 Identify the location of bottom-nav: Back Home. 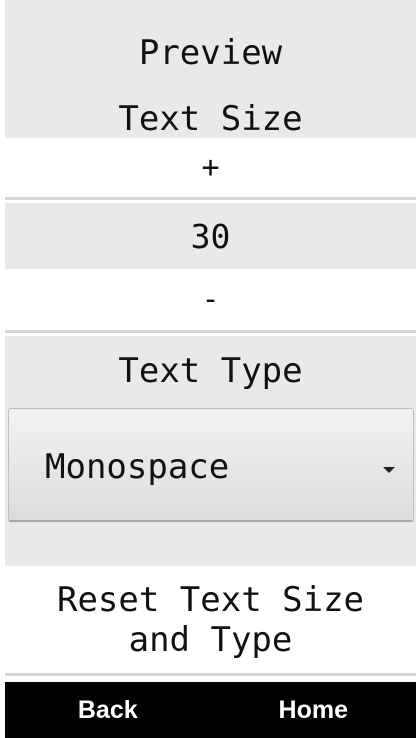
(210, 710).